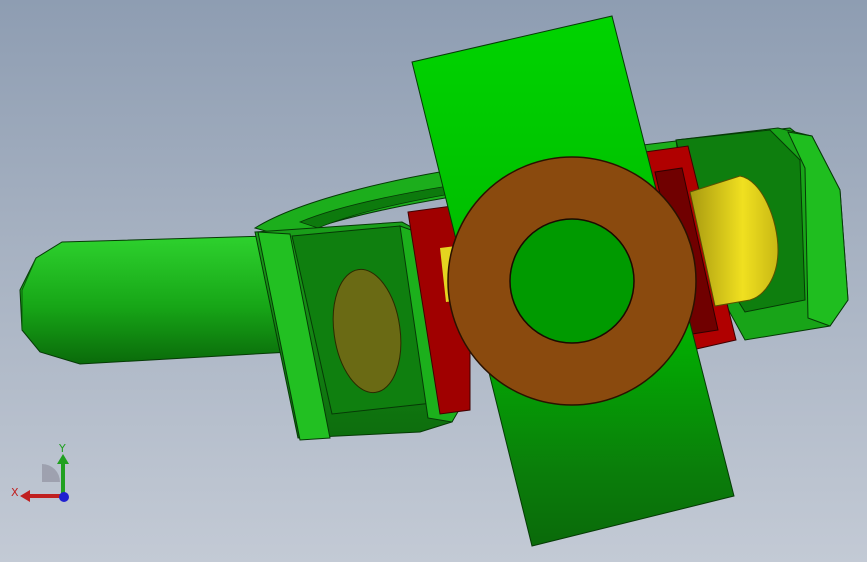 This screenshot has width=867, height=562. What do you see at coordinates (63, 459) in the screenshot?
I see `y-axis-arrow-icon` at bounding box center [63, 459].